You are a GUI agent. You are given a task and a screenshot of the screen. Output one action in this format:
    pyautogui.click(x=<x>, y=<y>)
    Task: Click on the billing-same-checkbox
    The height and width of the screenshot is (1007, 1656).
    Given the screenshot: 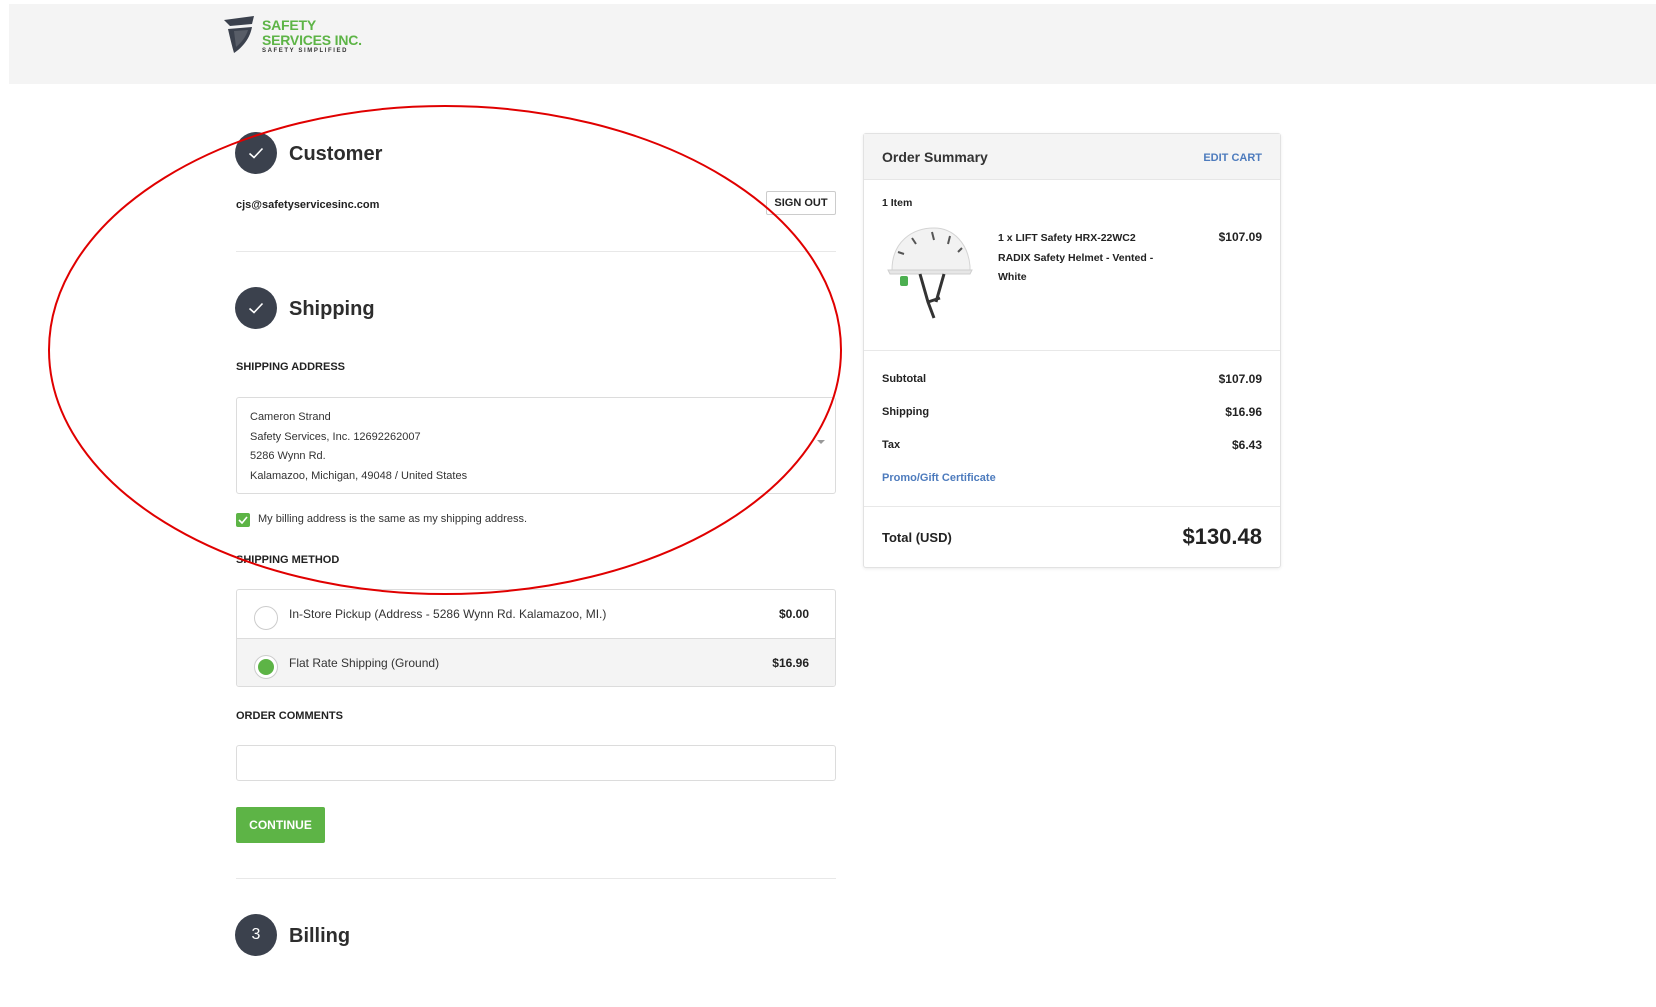 What is the action you would take?
    pyautogui.click(x=243, y=520)
    